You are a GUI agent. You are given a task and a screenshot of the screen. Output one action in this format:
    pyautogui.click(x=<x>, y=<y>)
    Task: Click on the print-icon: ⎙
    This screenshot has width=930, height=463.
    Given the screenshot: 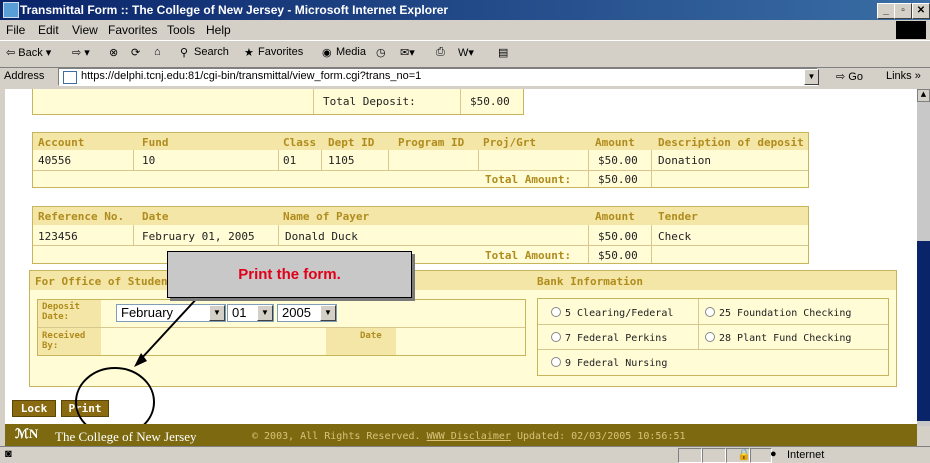 What is the action you would take?
    pyautogui.click(x=440, y=52)
    